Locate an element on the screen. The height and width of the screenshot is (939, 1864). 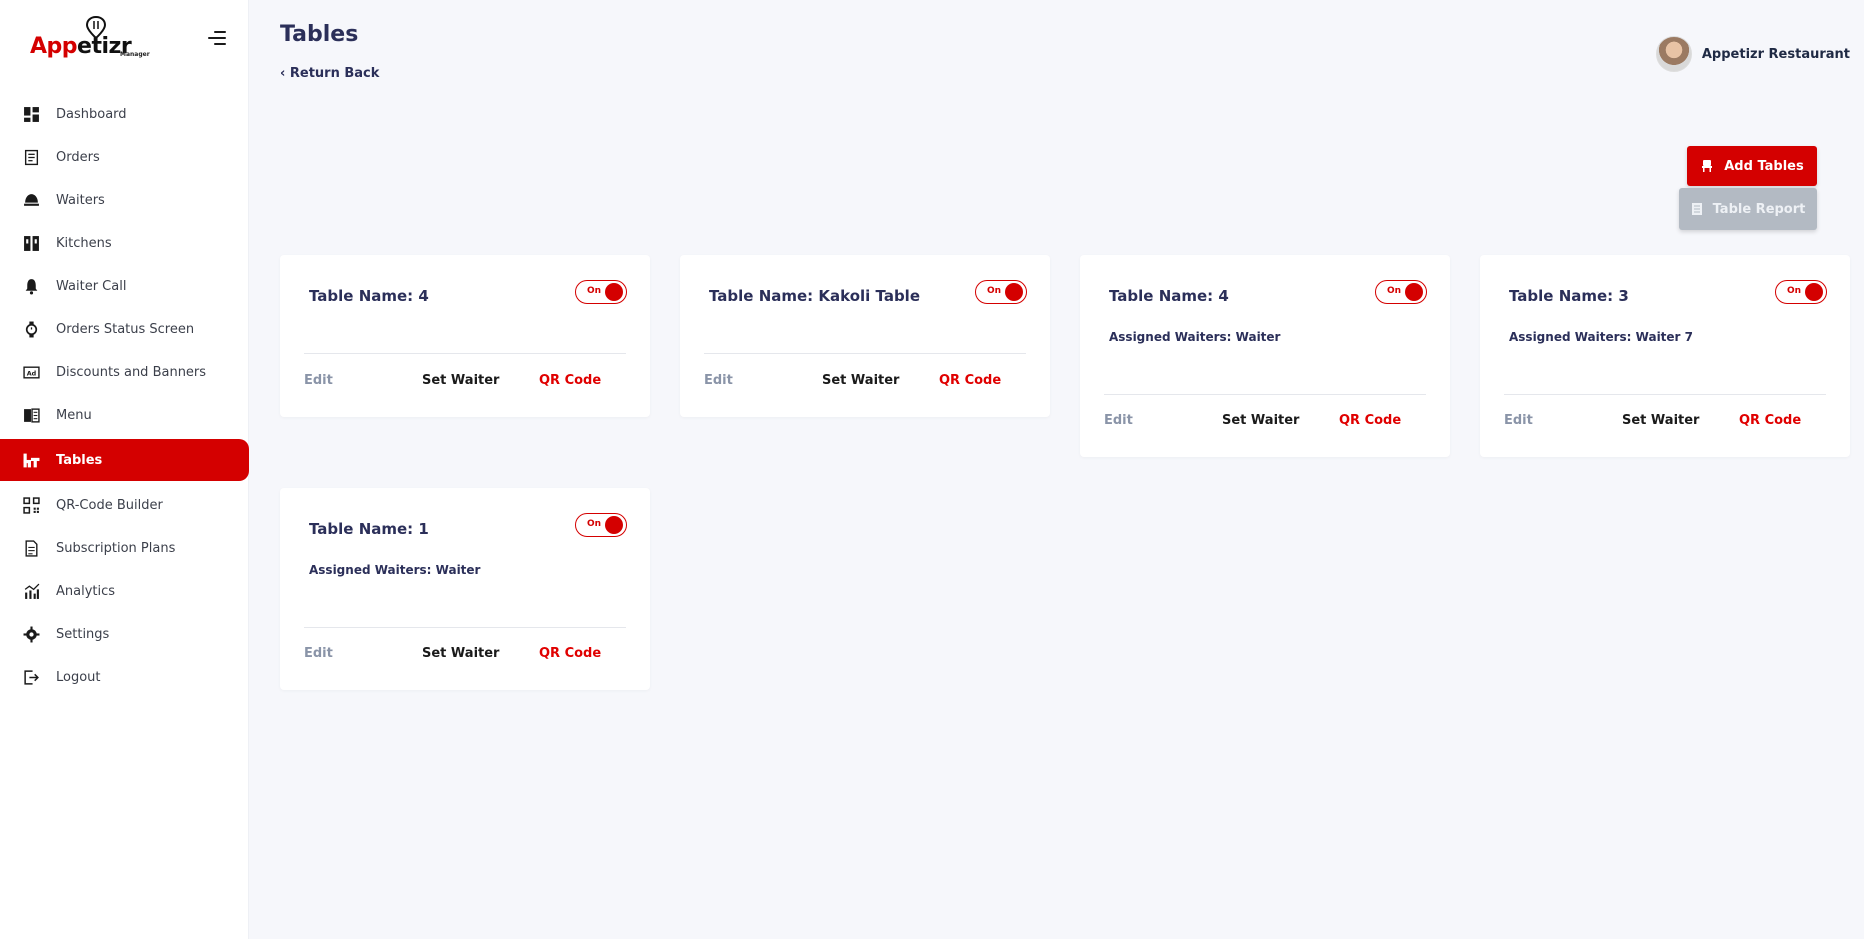
sidebar-item-logout: Logout is located at coordinates (124, 677).